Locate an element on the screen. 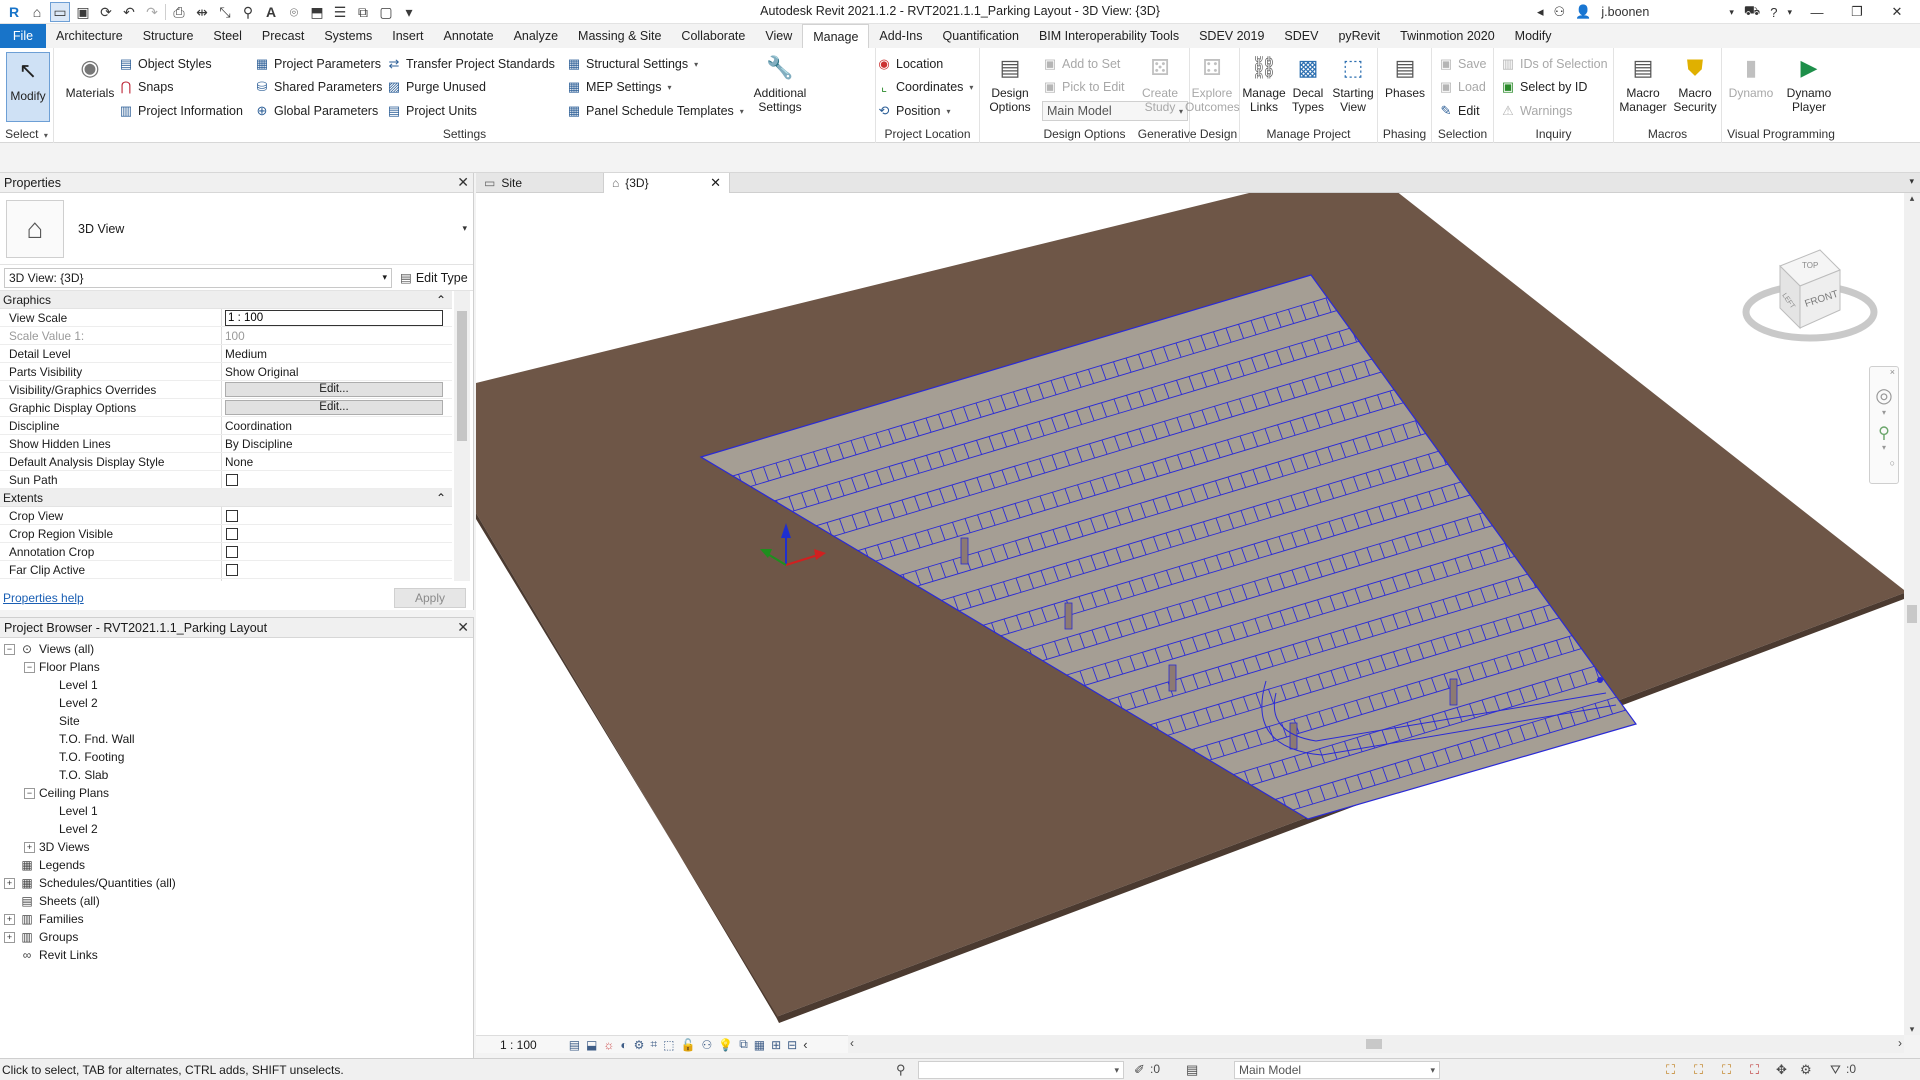  browser-node: ∞ Revit Links is located at coordinates (236, 955).